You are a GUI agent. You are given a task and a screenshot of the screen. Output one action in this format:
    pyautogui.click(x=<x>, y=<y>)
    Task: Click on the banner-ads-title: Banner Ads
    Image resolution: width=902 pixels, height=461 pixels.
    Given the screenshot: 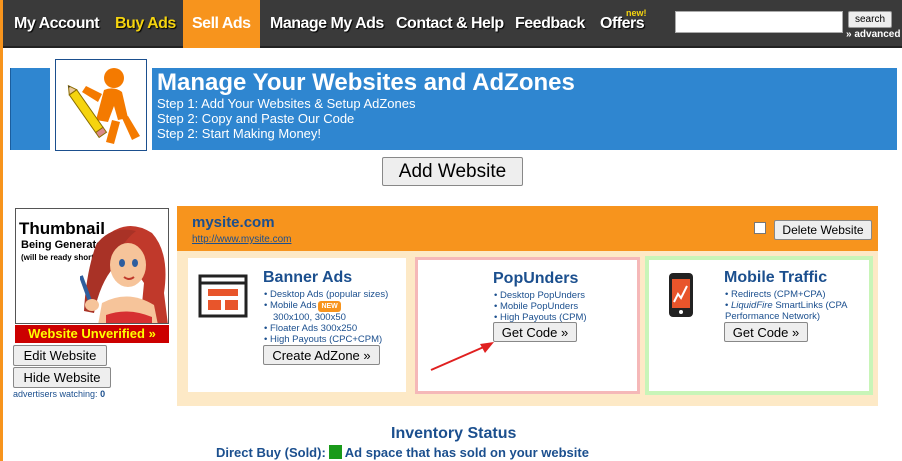 What is the action you would take?
    pyautogui.click(x=308, y=277)
    